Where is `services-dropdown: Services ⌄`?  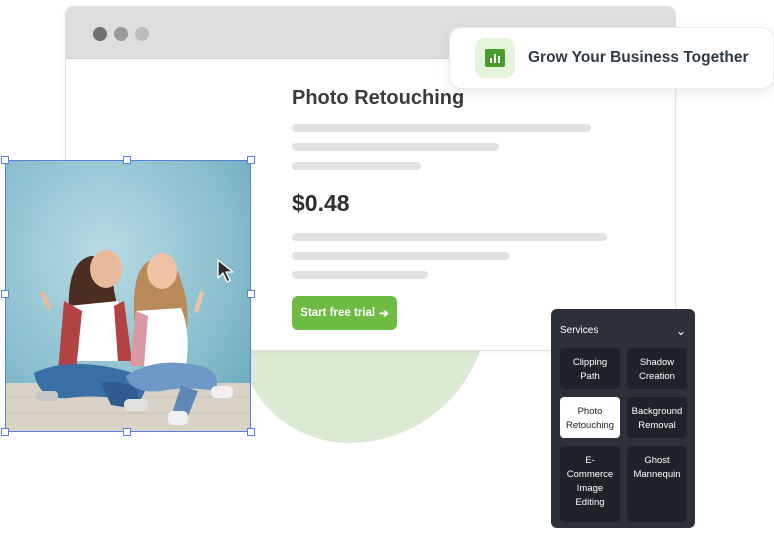
services-dropdown: Services ⌄ is located at coordinates (623, 330).